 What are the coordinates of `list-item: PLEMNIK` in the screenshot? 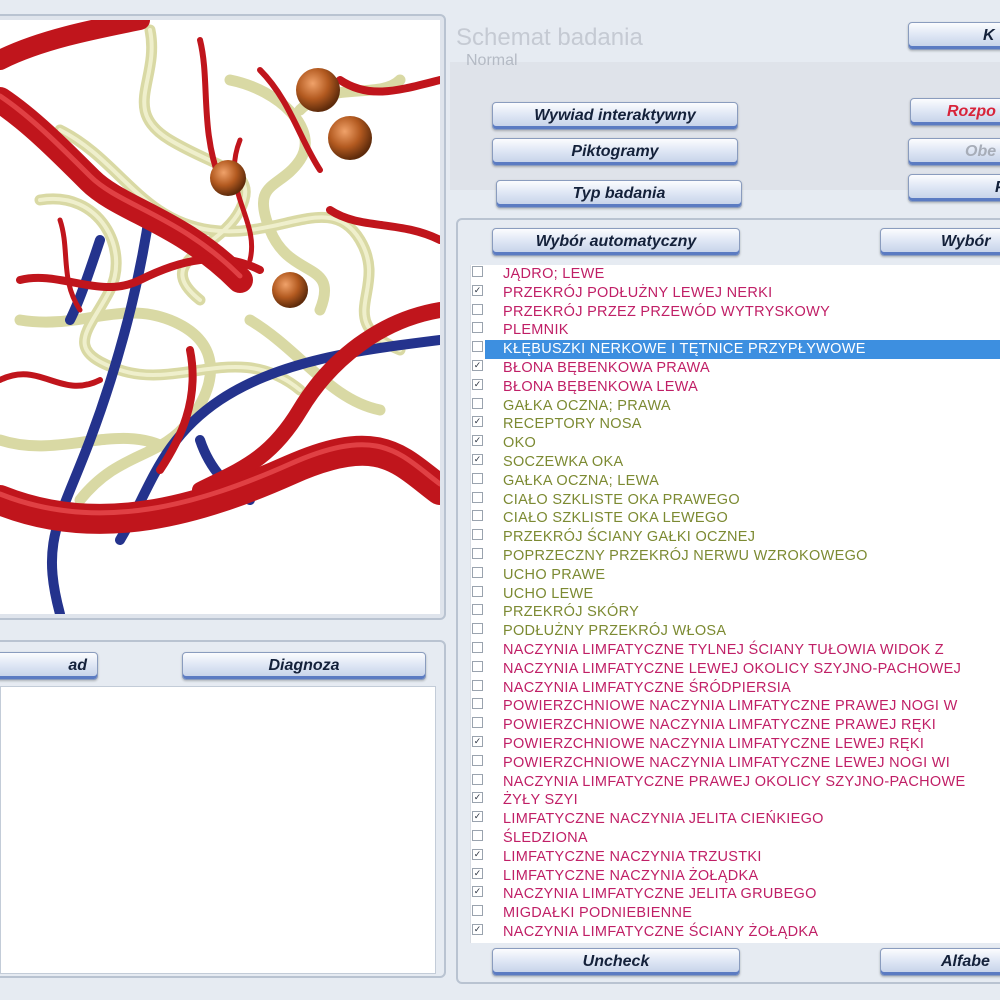 It's located at (735, 330).